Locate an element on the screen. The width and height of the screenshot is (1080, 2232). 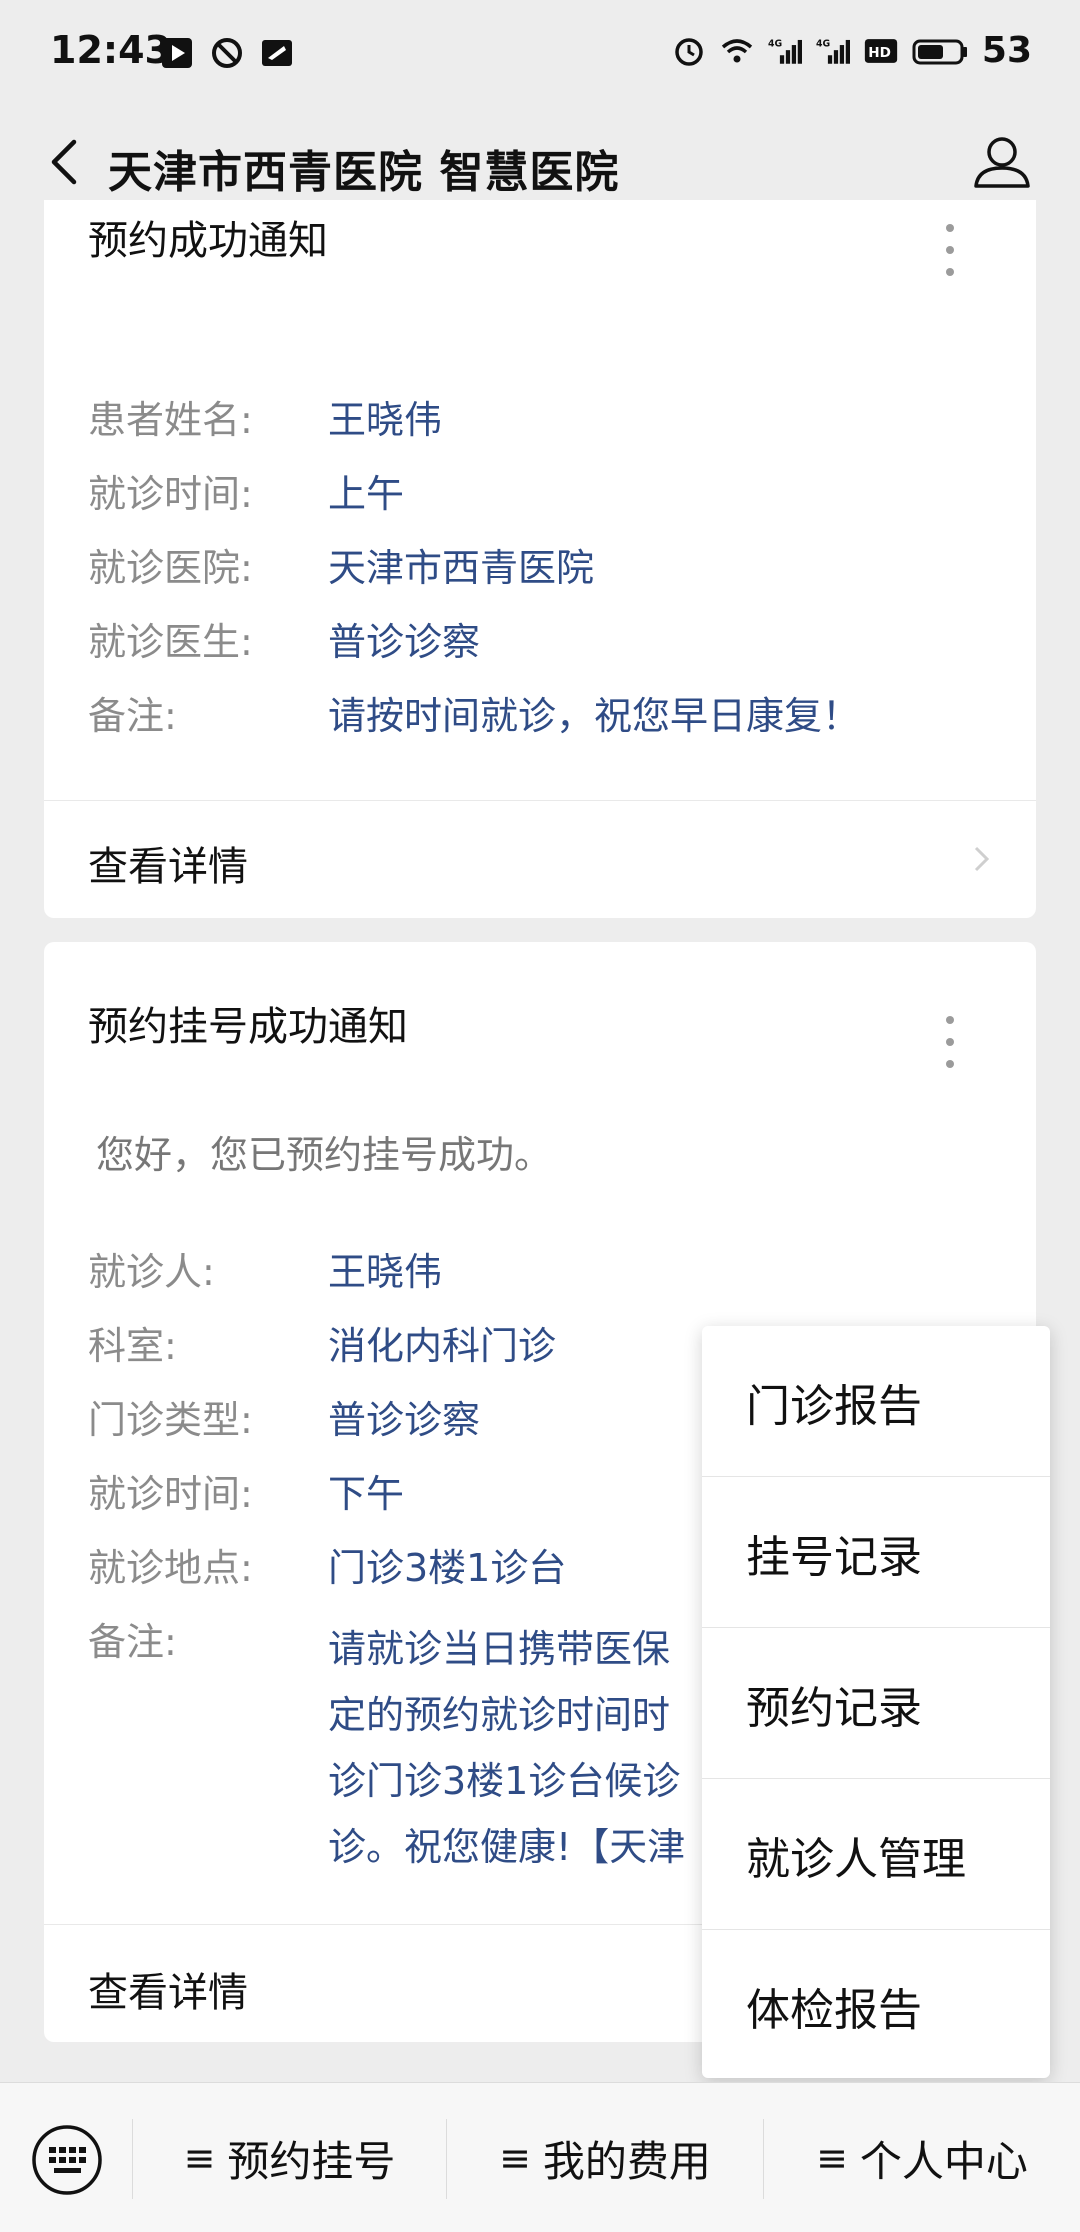
alarm-icon is located at coordinates (689, 51).